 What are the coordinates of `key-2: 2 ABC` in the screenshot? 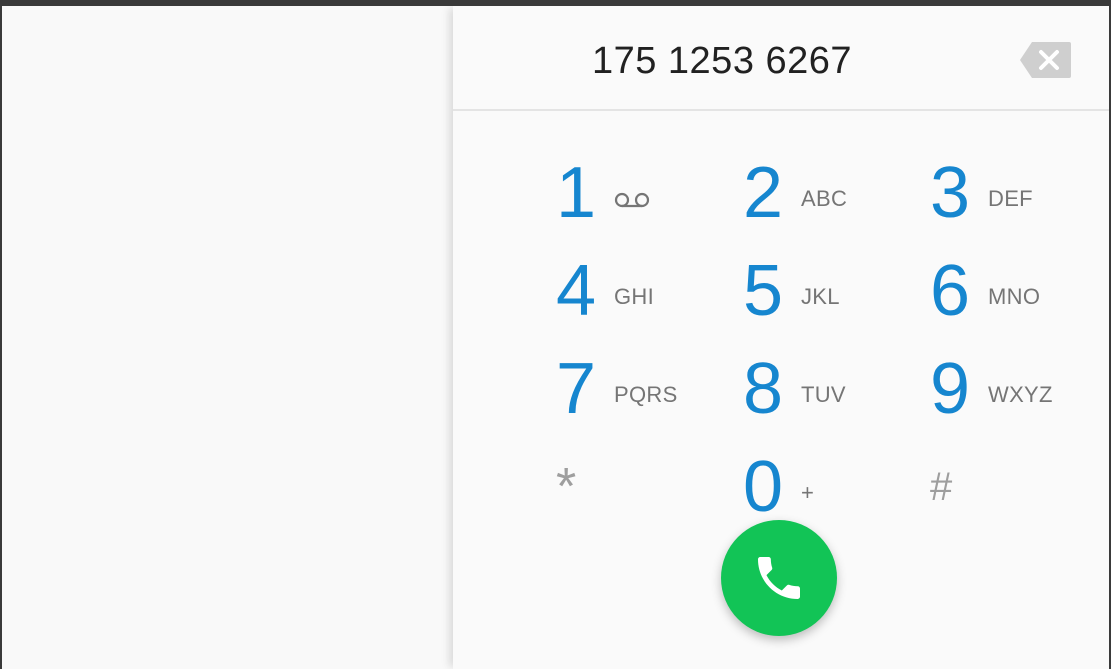 It's located at (818, 193).